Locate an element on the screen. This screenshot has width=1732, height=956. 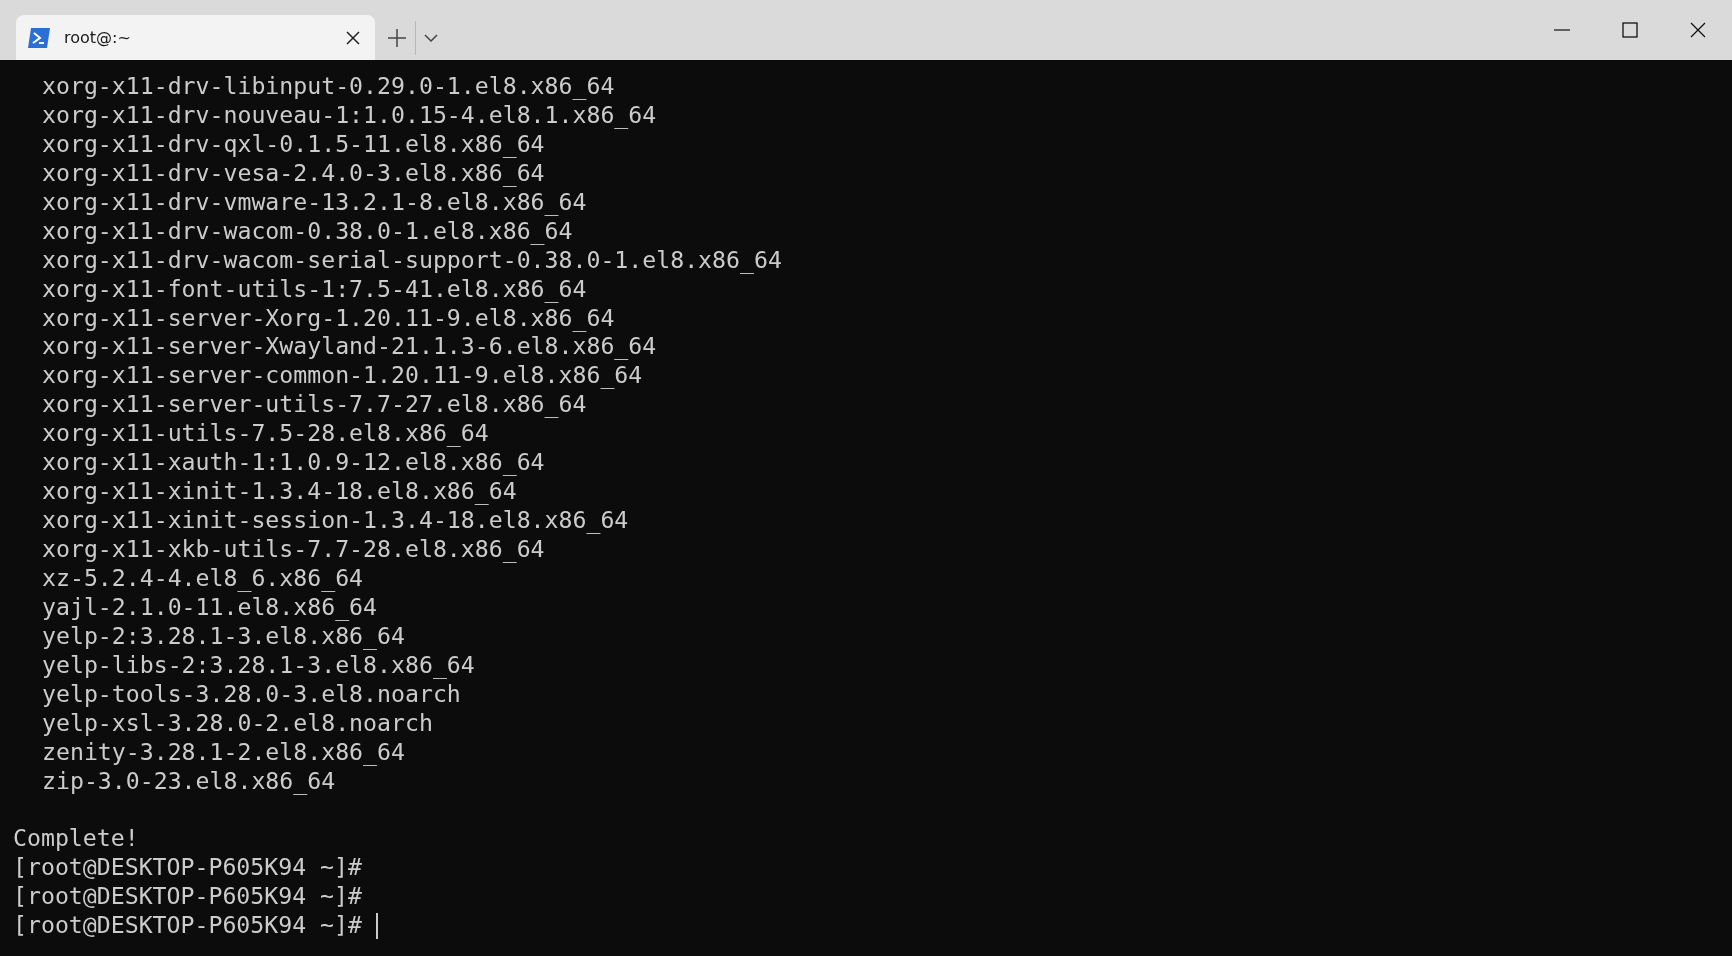
output-line: xorg-x11-drv-vesa-2.4.0-3.el8.x86_64 is located at coordinates (293, 173).